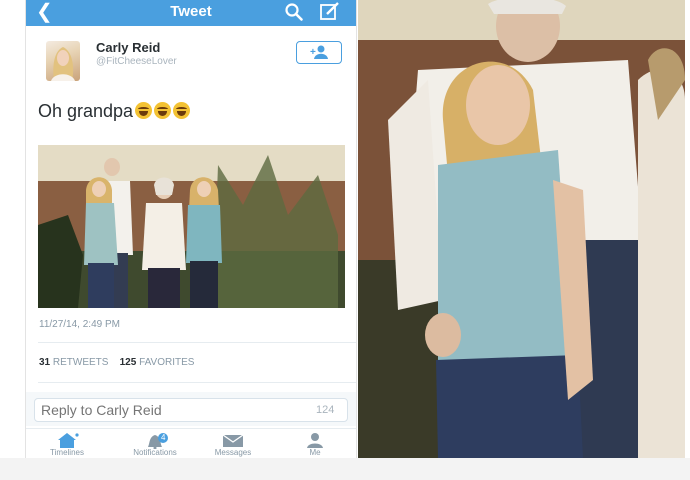 This screenshot has width=690, height=480. Describe the element at coordinates (315, 452) in the screenshot. I see `tab-label: Me` at that location.